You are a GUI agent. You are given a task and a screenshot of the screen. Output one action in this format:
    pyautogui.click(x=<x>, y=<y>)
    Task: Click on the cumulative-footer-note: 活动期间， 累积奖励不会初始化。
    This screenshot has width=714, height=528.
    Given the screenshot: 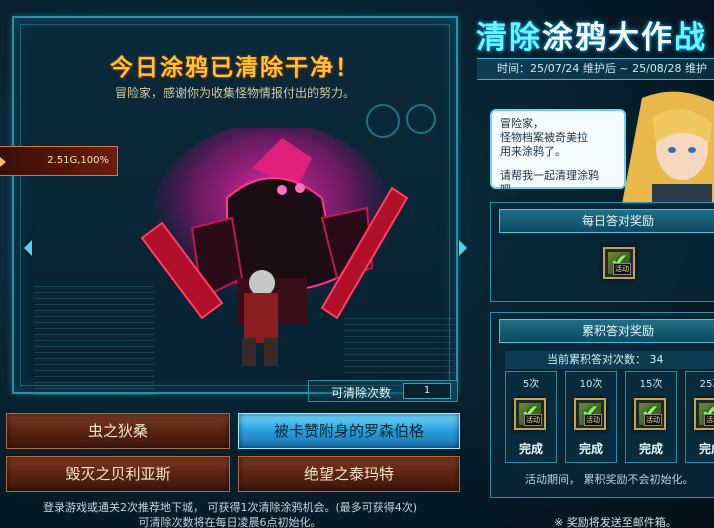 What is the action you would take?
    pyautogui.click(x=609, y=479)
    